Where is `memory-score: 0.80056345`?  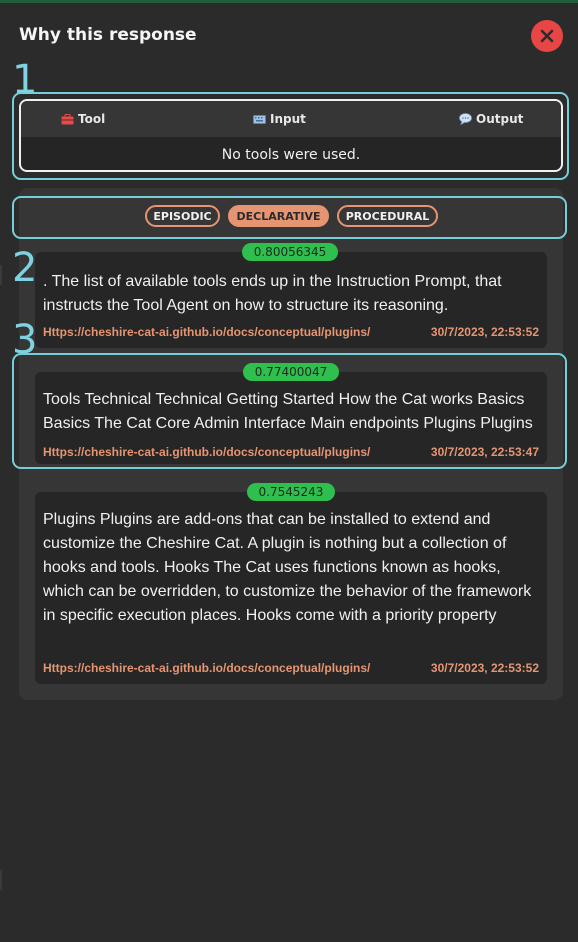 memory-score: 0.80056345 is located at coordinates (290, 252).